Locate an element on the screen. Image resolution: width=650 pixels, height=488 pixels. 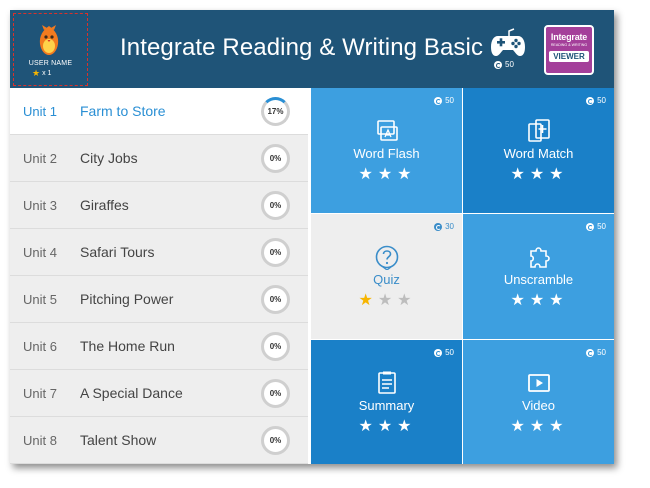
unit-row: Unit 2 City Jobs 0% is located at coordinates (159, 158).